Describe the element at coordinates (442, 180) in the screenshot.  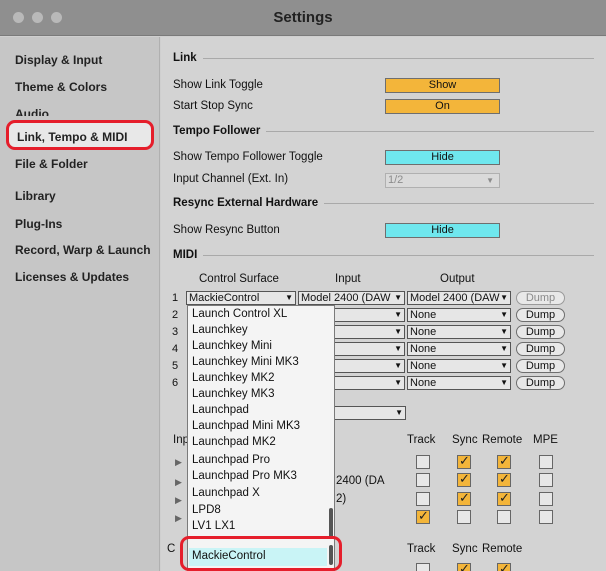
I see `input-channel-dropdown: 1/2 ▼` at that location.